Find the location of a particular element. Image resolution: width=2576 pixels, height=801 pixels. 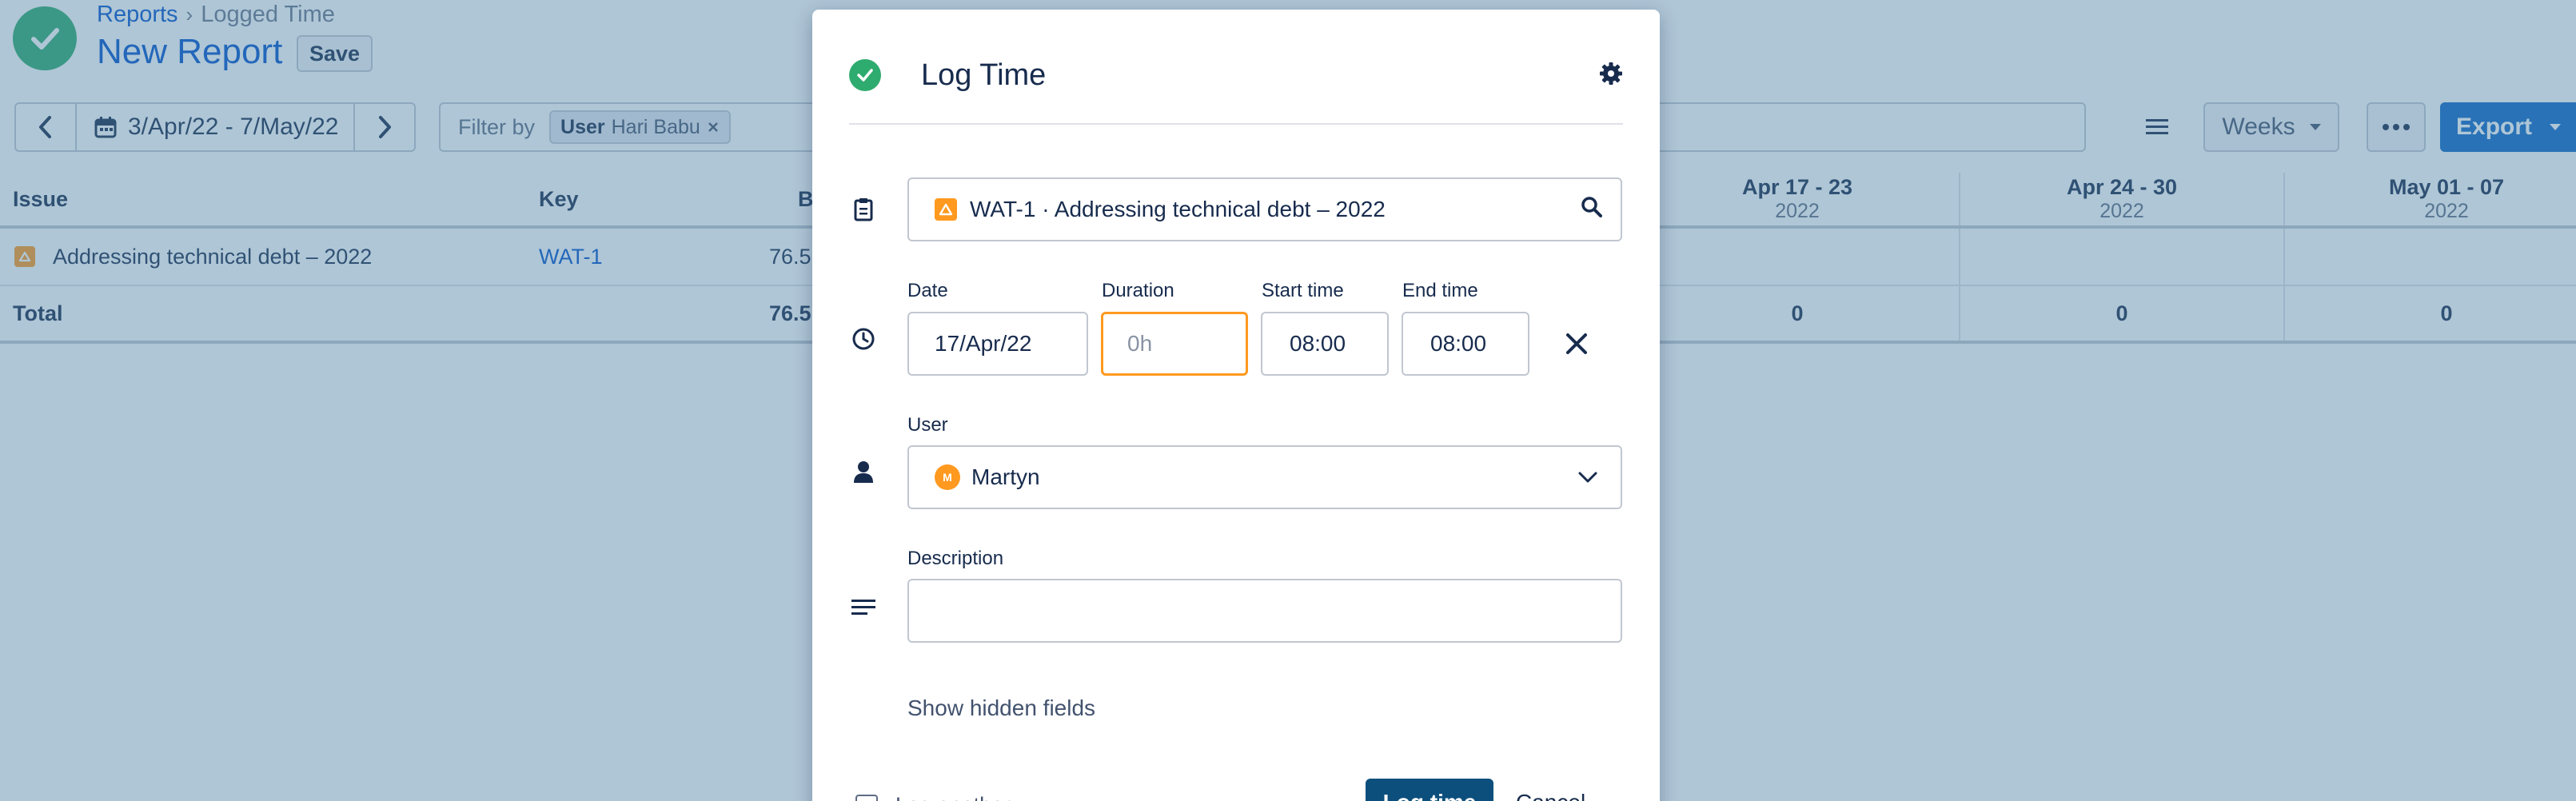

clipboard-icon is located at coordinates (863, 209).